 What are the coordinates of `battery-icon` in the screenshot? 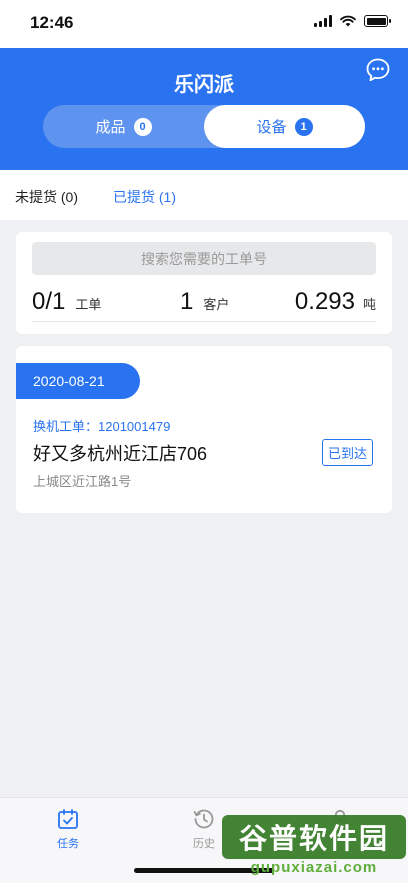 It's located at (377, 21).